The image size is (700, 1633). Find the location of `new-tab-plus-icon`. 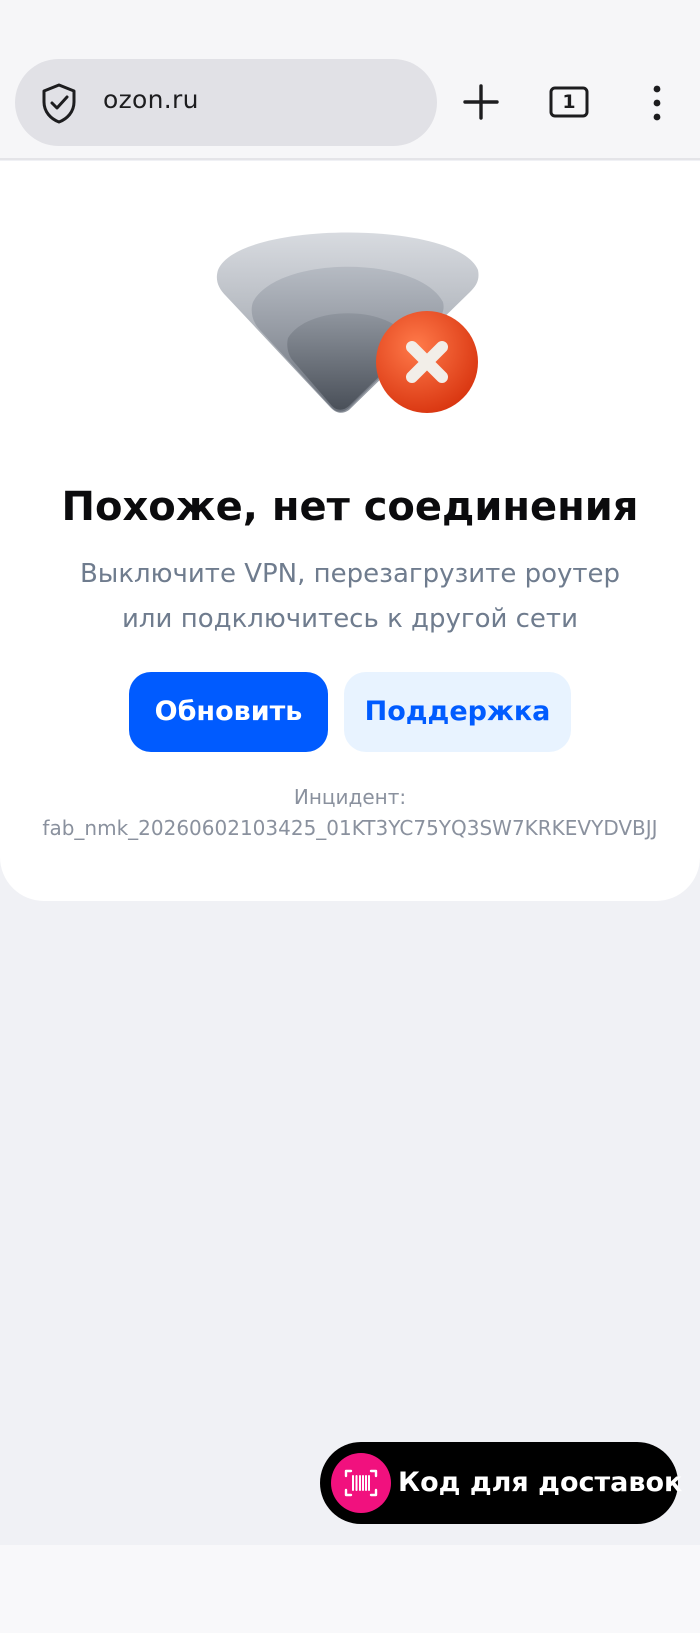

new-tab-plus-icon is located at coordinates (481, 102).